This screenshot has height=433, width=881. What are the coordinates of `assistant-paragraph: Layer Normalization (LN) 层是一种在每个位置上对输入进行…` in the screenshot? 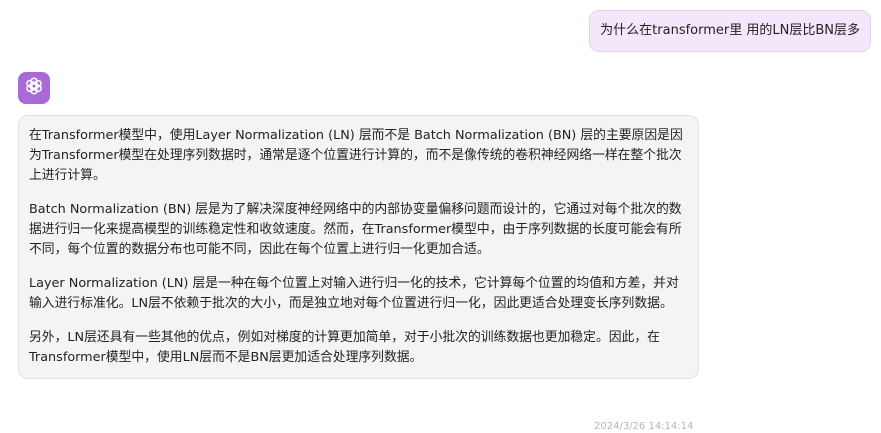 It's located at (354, 293).